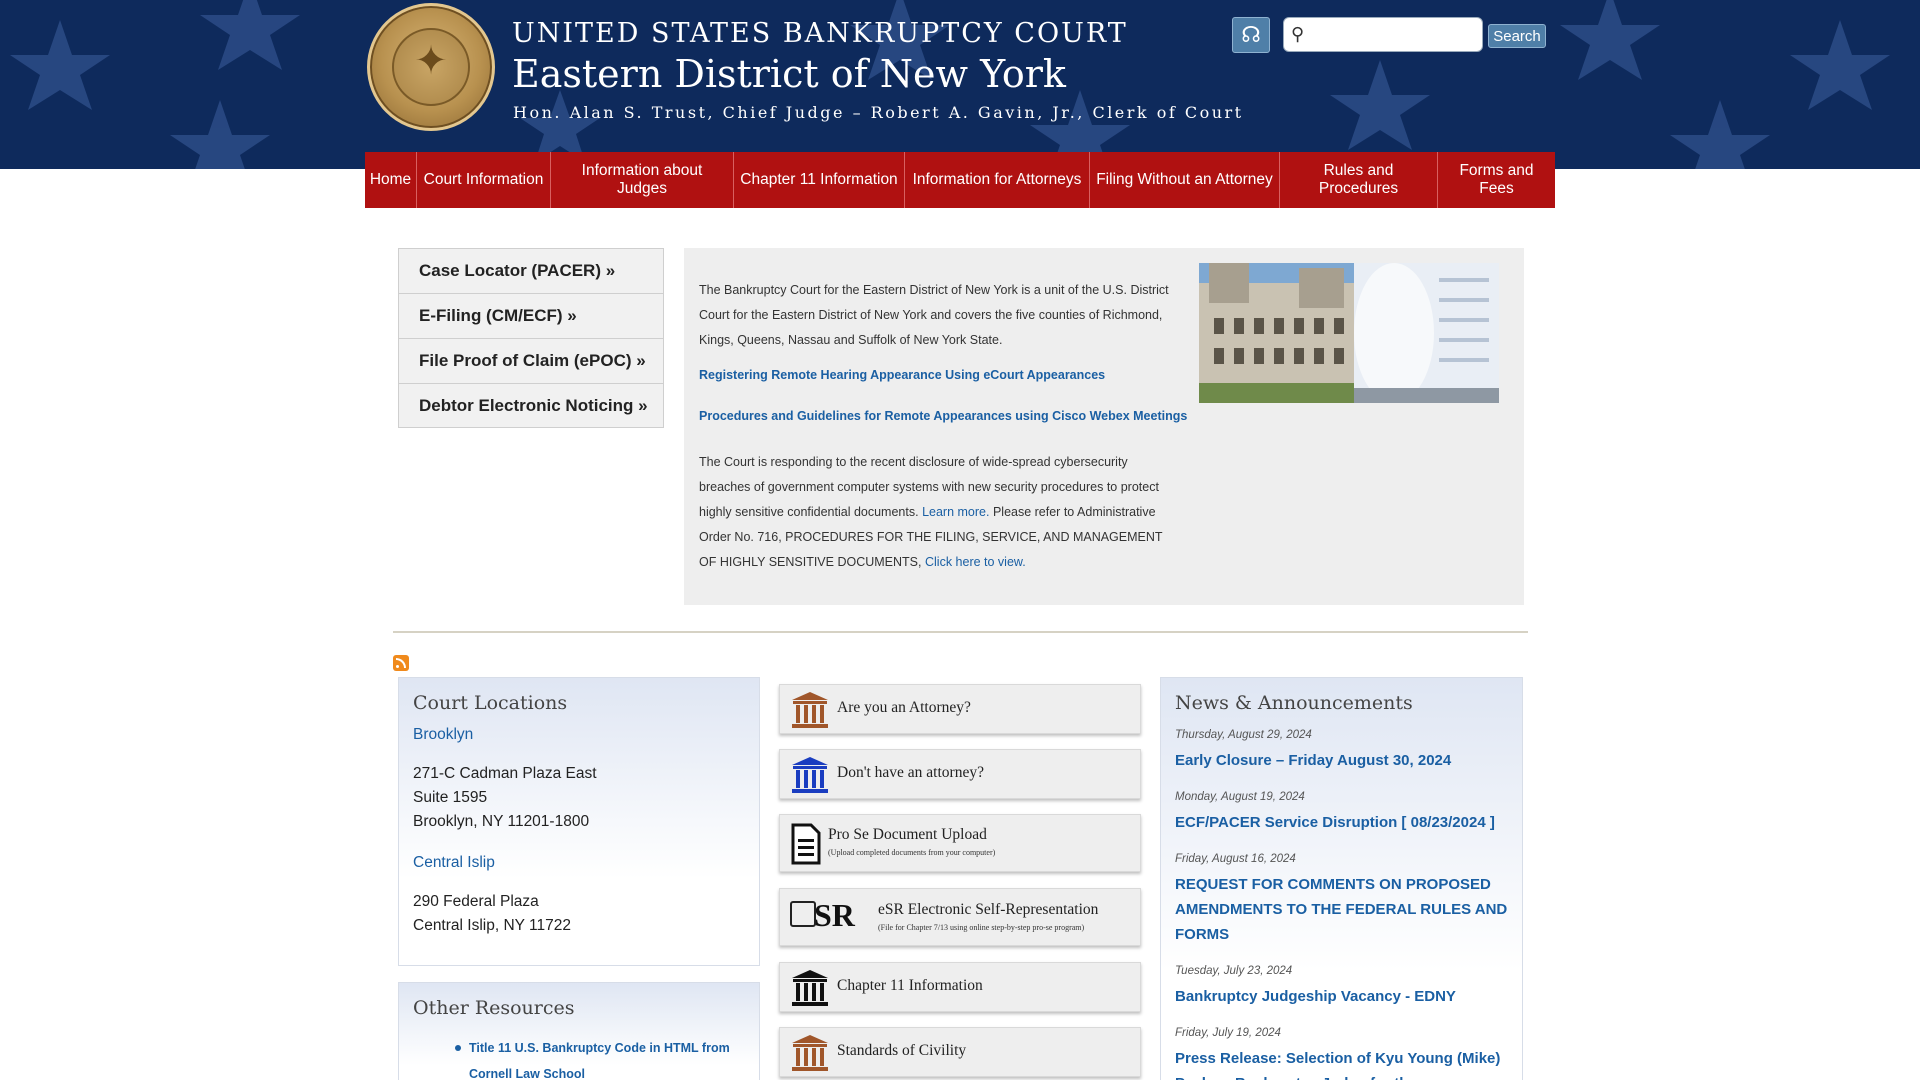 This screenshot has height=1080, width=1920. Describe the element at coordinates (501, 821) in the screenshot. I see `address-line: Brooklyn, NY 11201-1800` at that location.